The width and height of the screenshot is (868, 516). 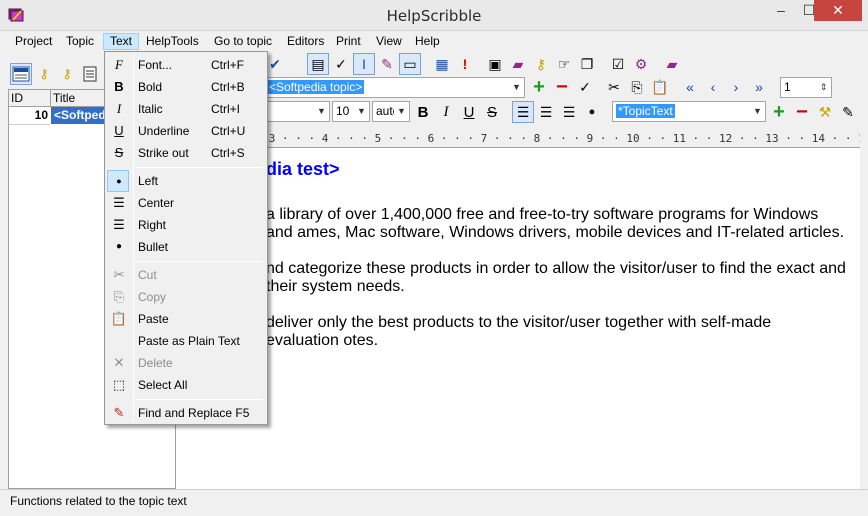 I want to click on menu-project: Project, so click(x=33, y=41).